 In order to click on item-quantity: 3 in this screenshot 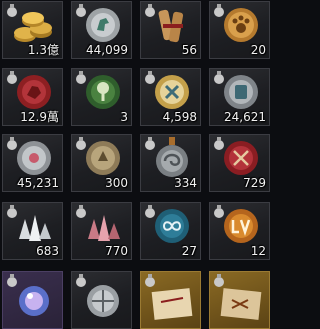, I will do `click(124, 117)`.